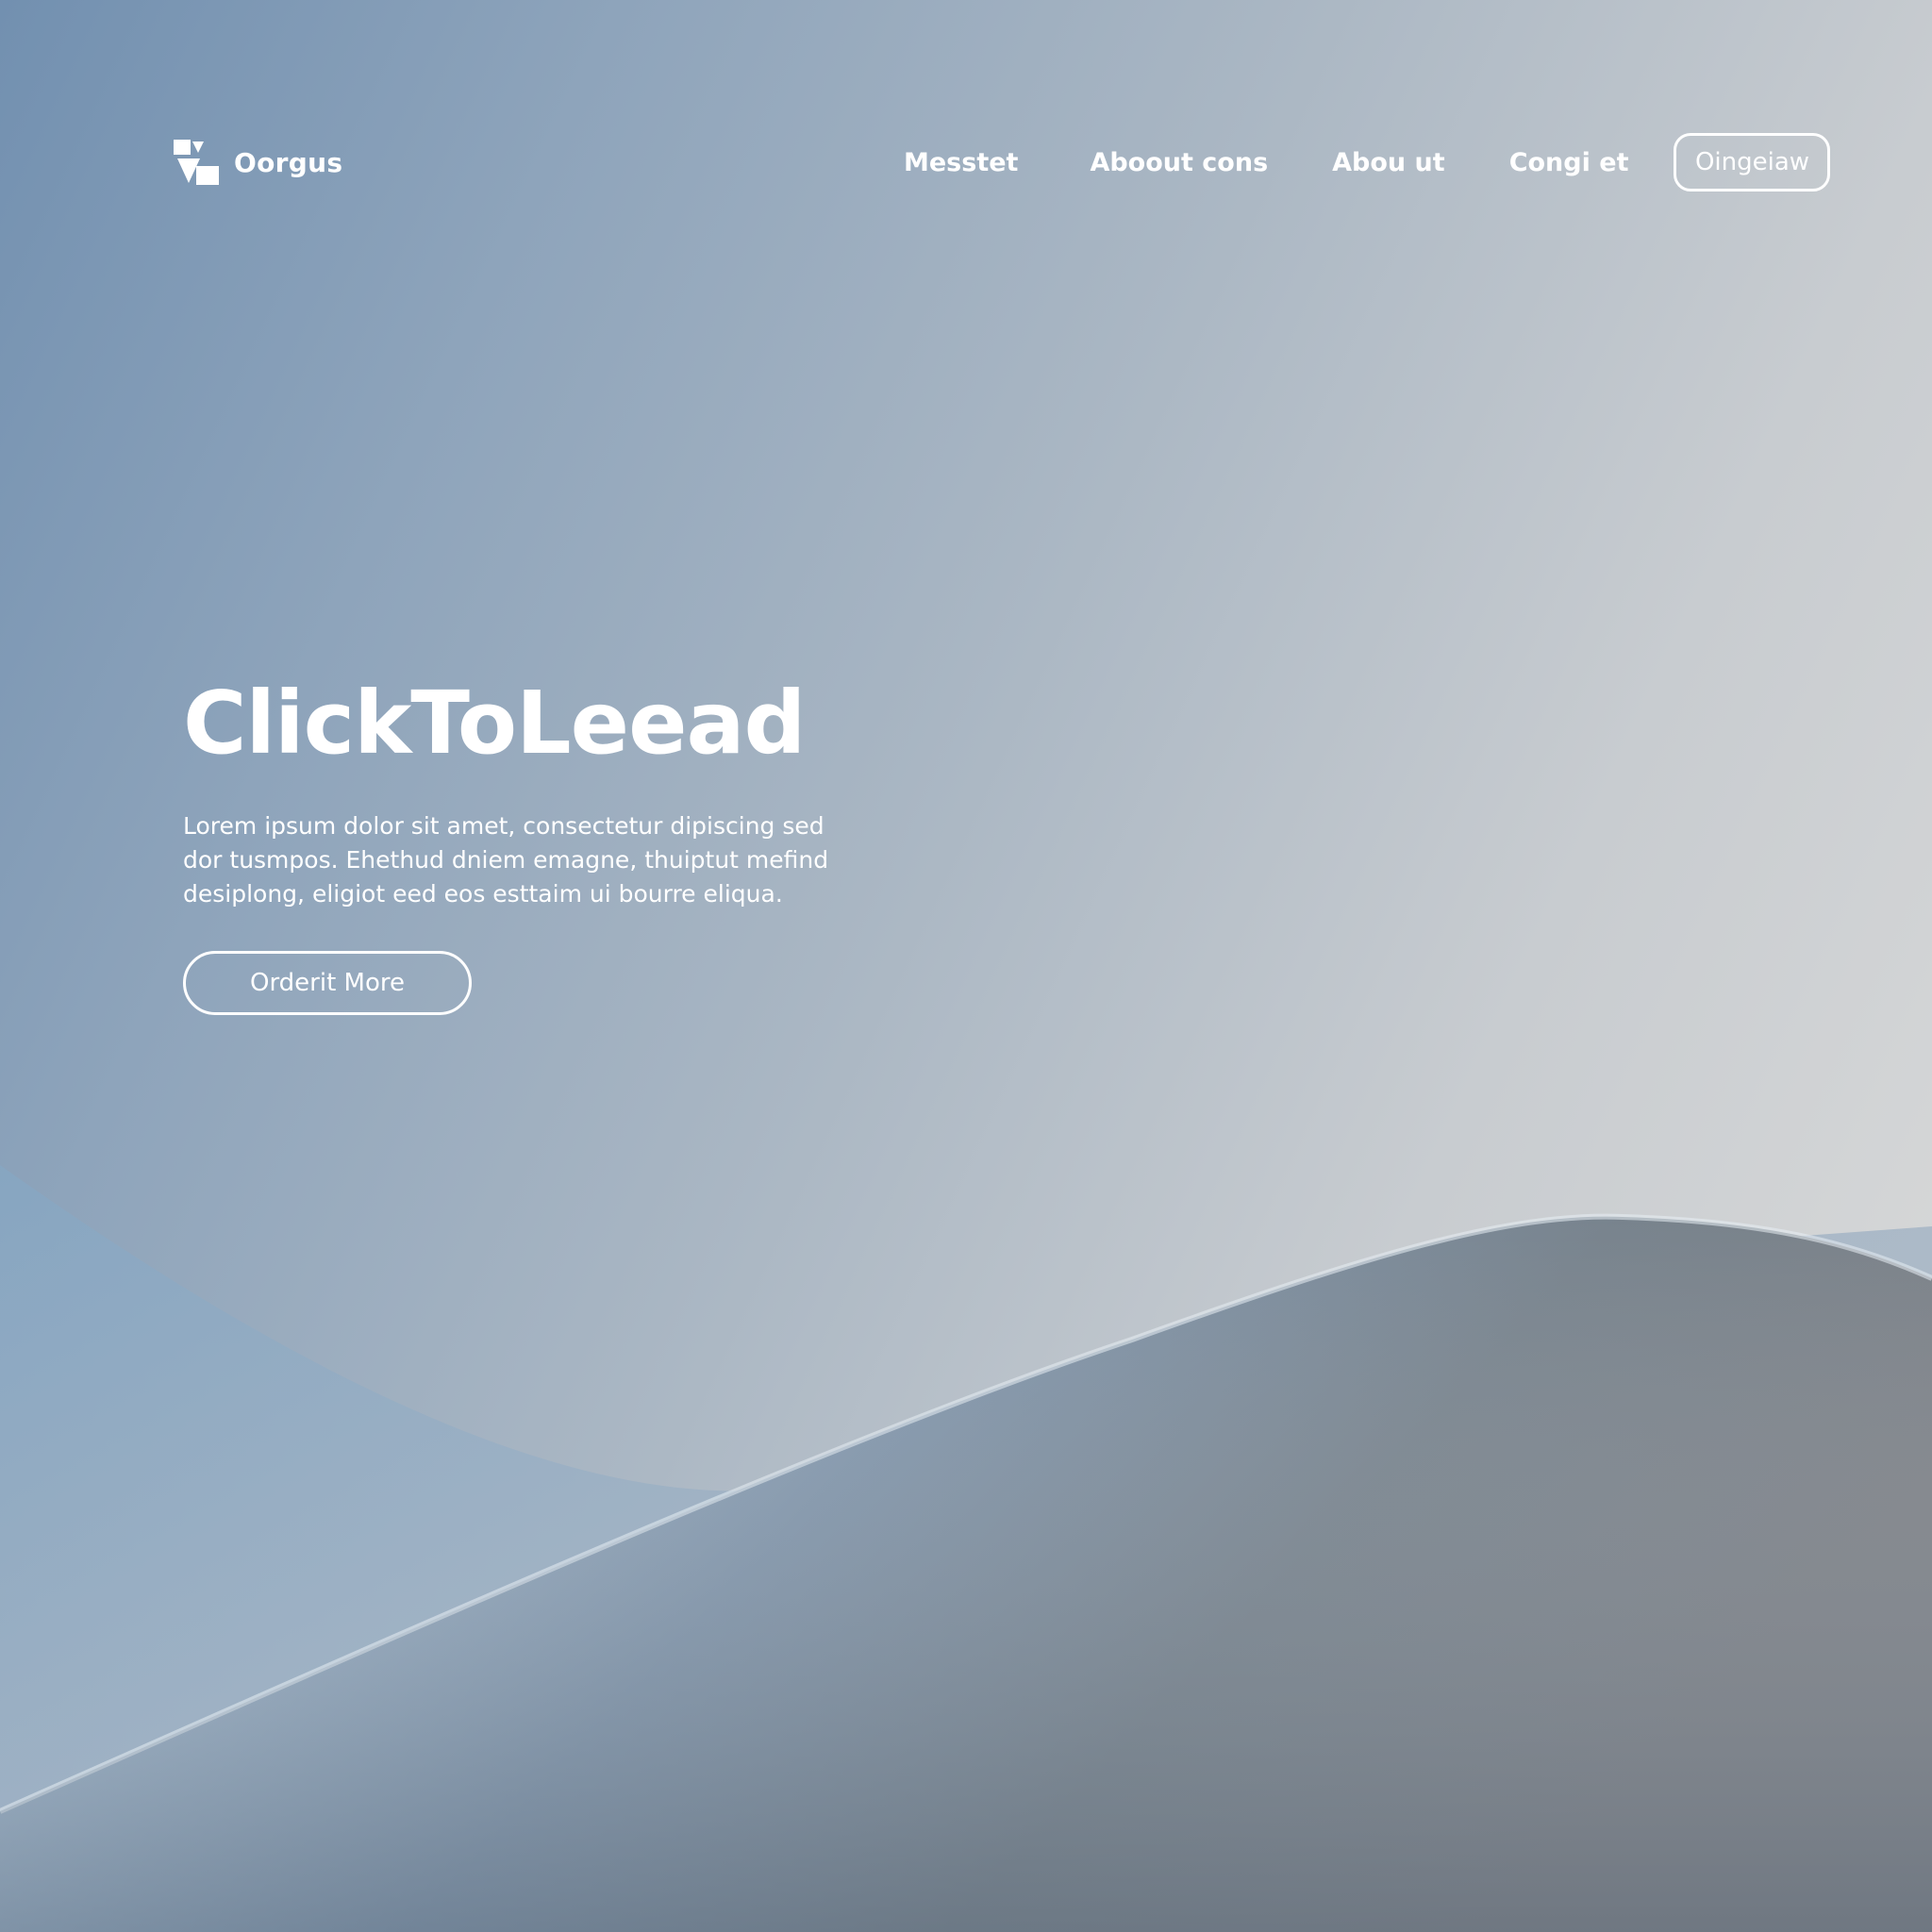  Describe the element at coordinates (961, 163) in the screenshot. I see `nav-link-messtet: Messtet` at that location.